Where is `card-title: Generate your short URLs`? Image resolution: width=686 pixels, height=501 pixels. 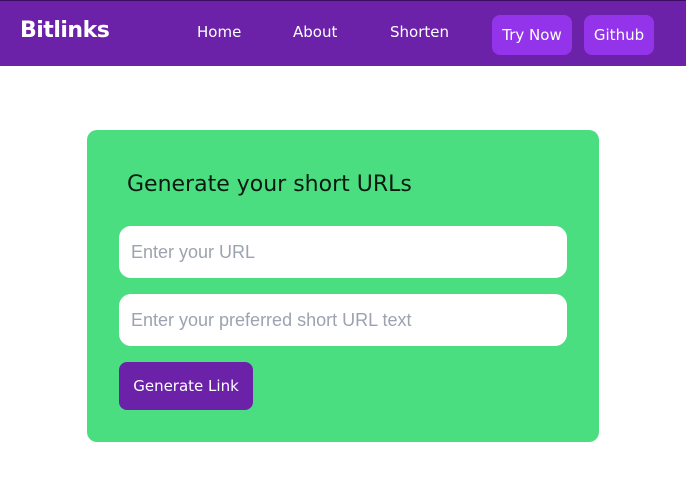
card-title: Generate your short URLs is located at coordinates (269, 184).